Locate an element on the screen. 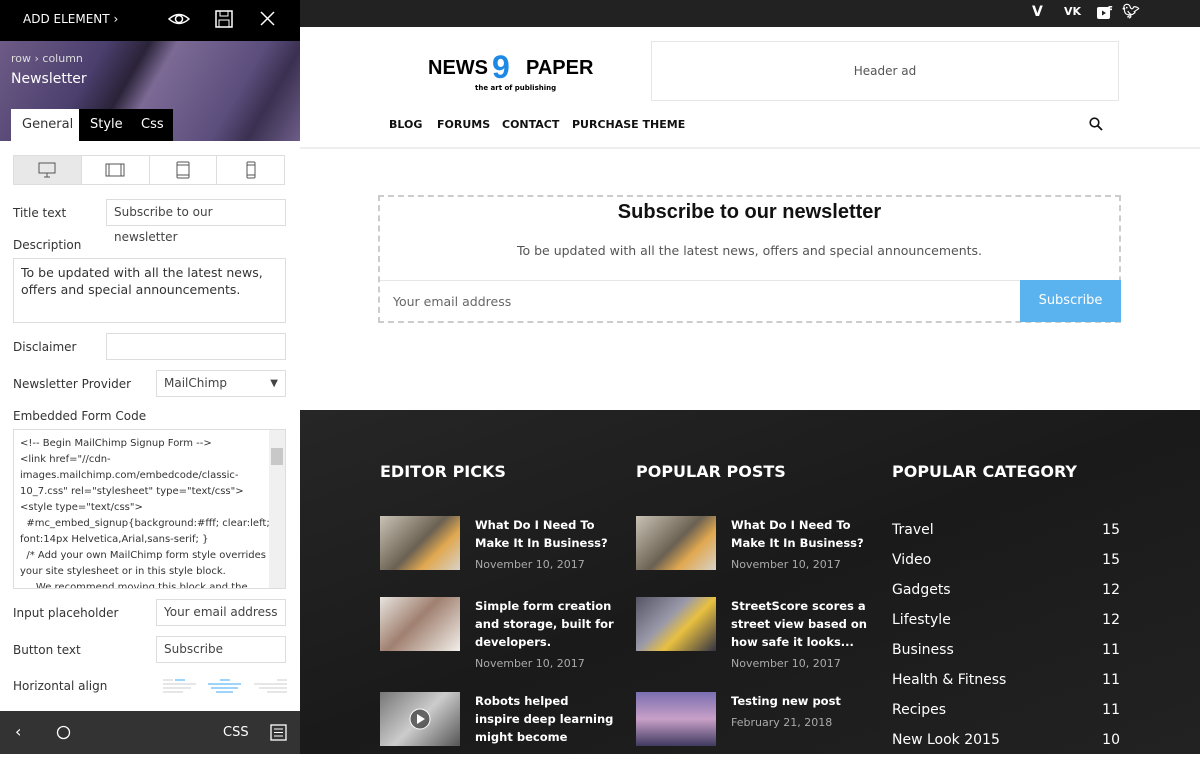 This screenshot has height=762, width=1200. tablet-portrait-icon is located at coordinates (183, 170).